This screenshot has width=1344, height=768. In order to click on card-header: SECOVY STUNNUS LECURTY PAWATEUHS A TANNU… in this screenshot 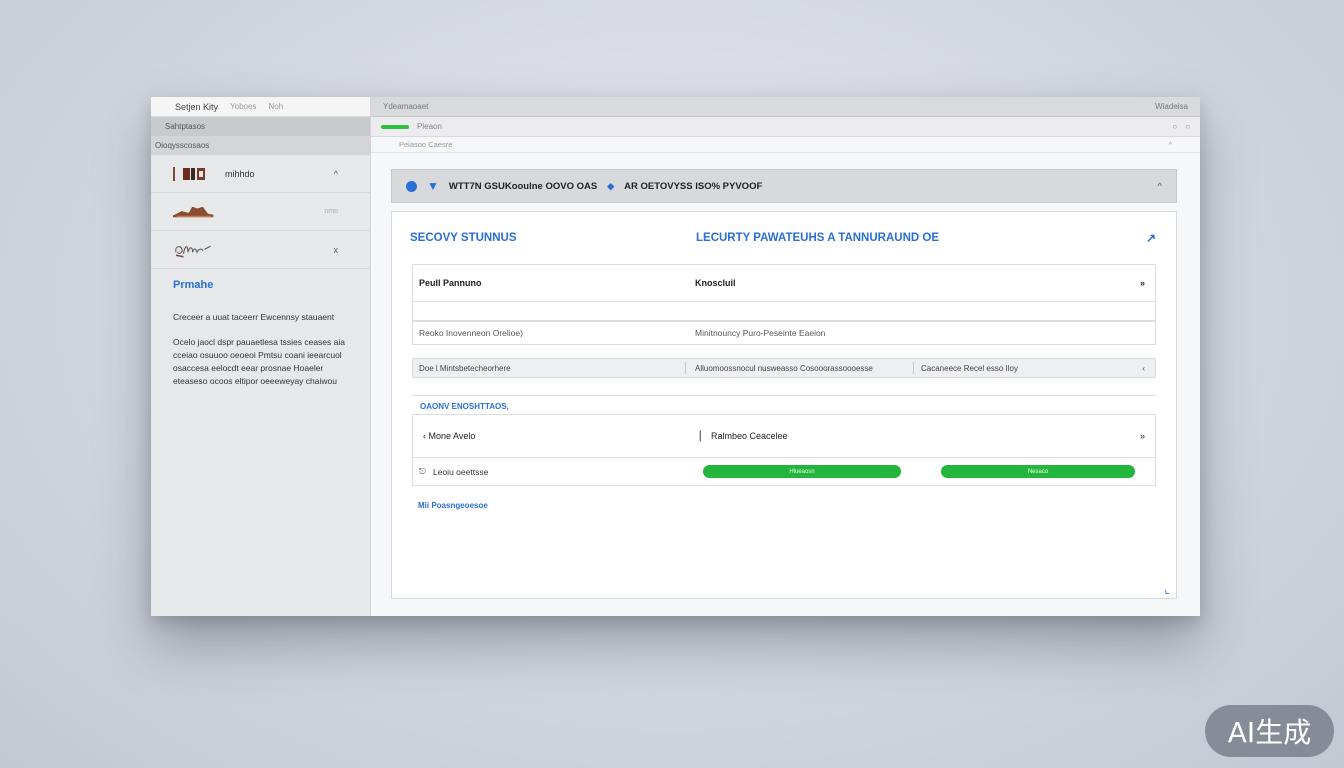, I will do `click(783, 238)`.